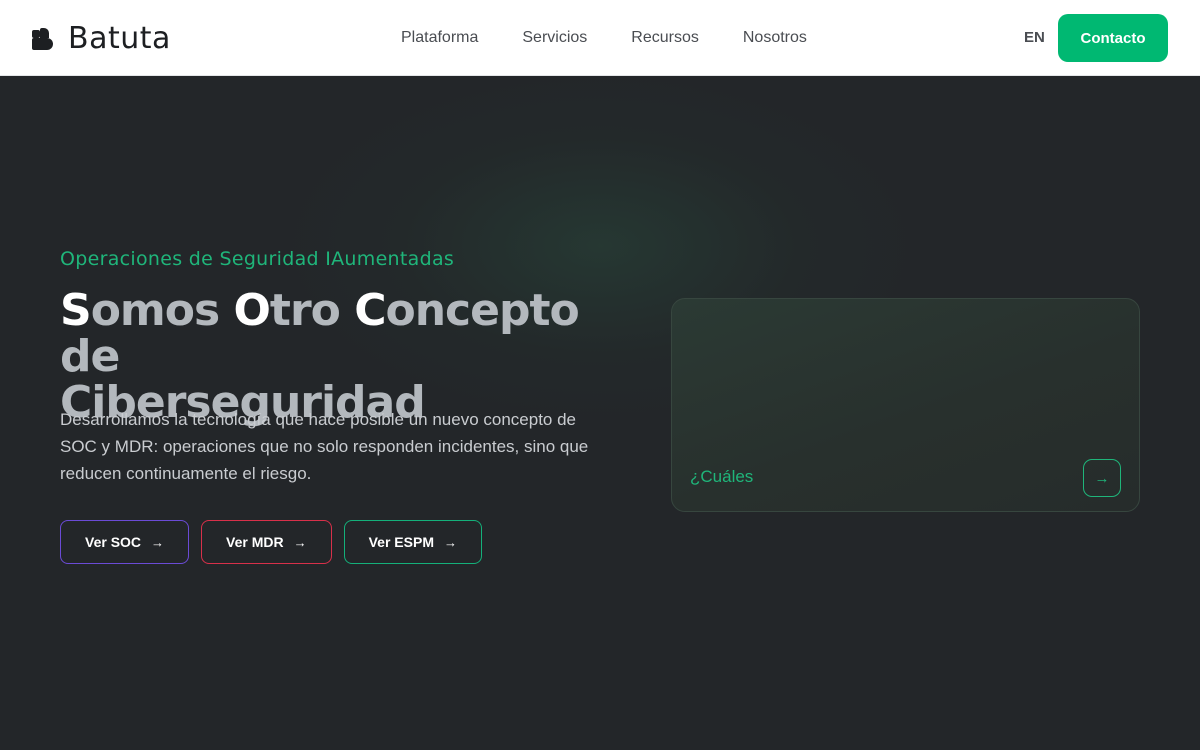 The height and width of the screenshot is (750, 1200). I want to click on headline-initial-o: O, so click(252, 310).